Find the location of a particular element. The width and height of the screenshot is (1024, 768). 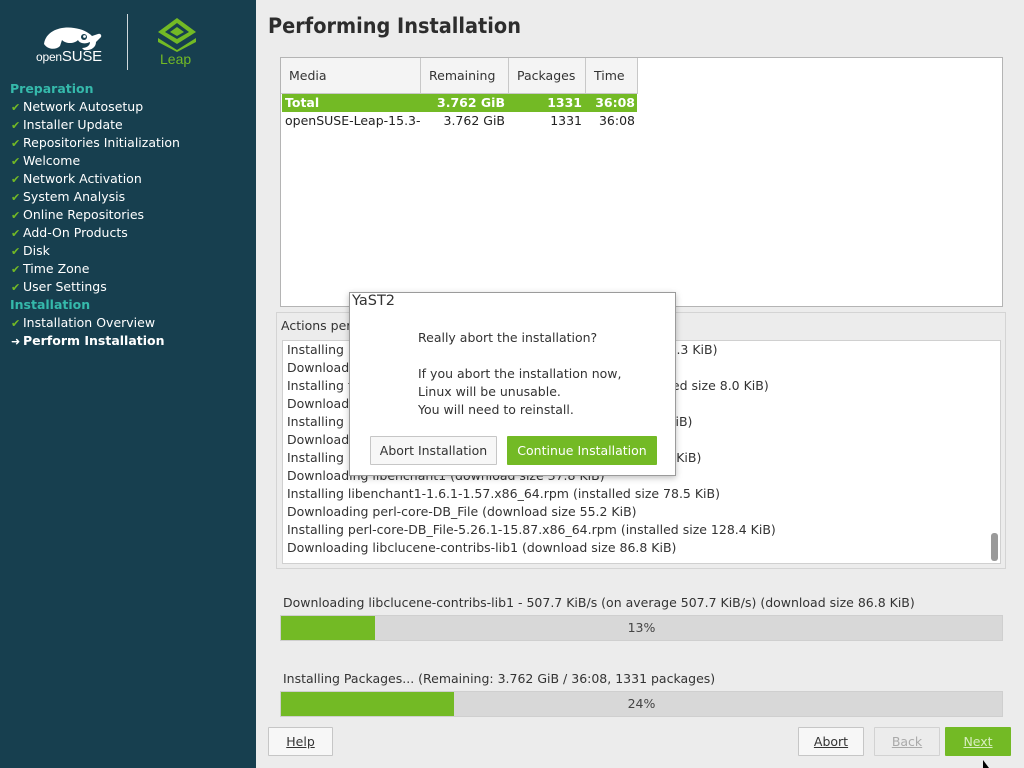

logo-separator is located at coordinates (127, 42).